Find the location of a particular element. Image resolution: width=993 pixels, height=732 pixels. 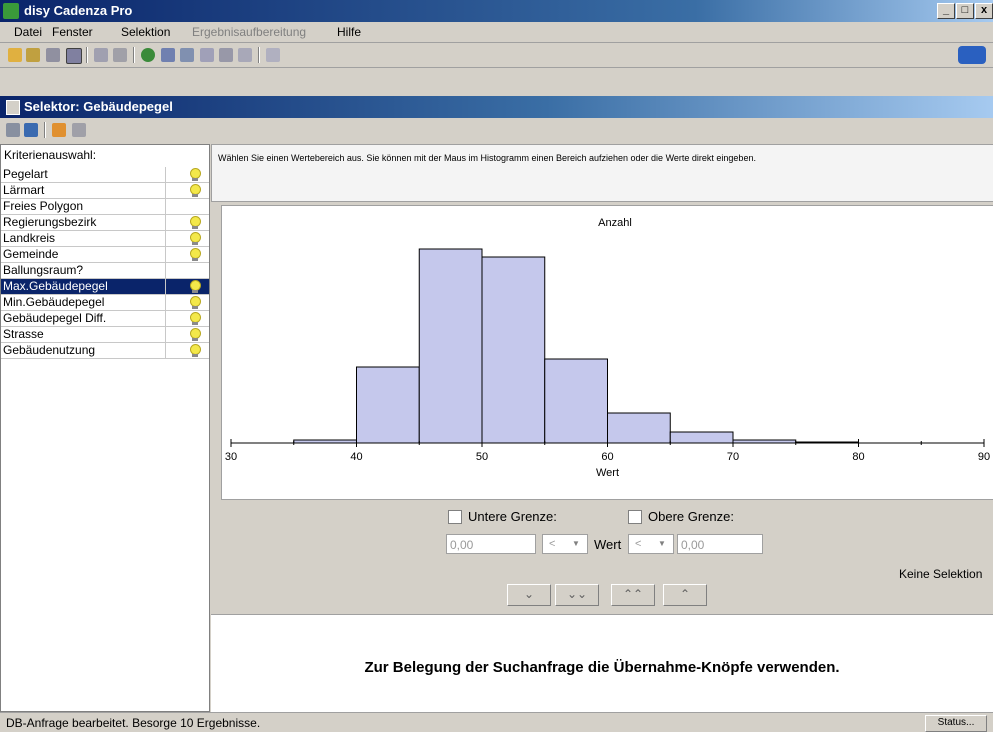

maximize-button: □ is located at coordinates (965, 11).